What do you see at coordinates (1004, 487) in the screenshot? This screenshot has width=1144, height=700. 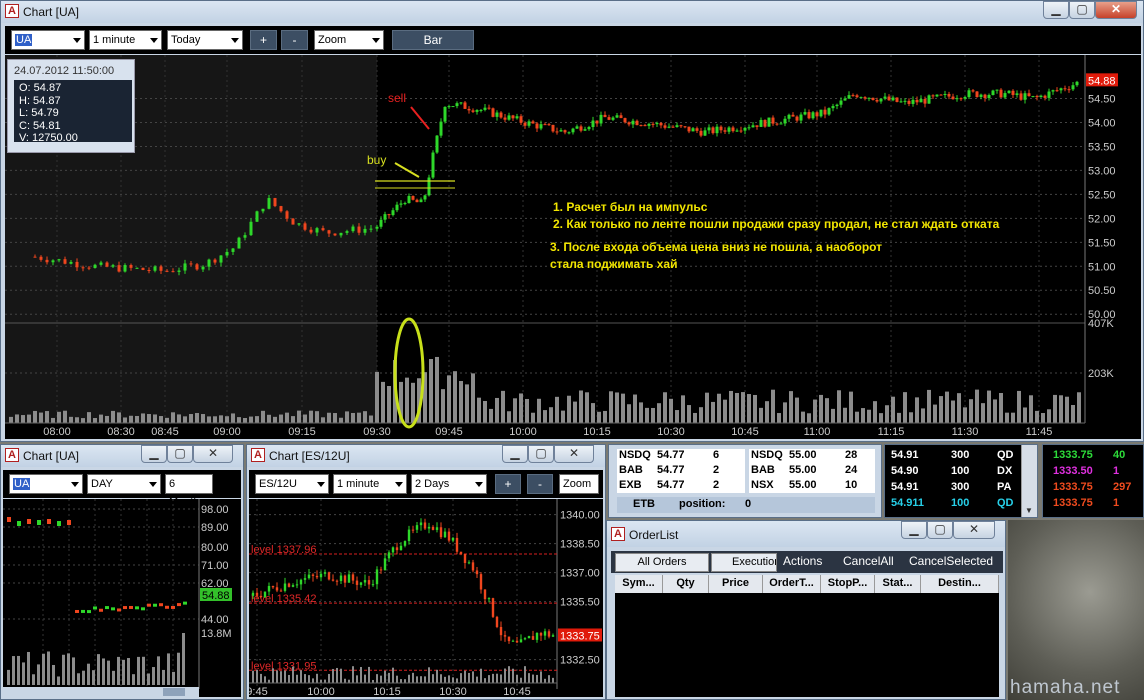 I see `tape-exchange: PA` at bounding box center [1004, 487].